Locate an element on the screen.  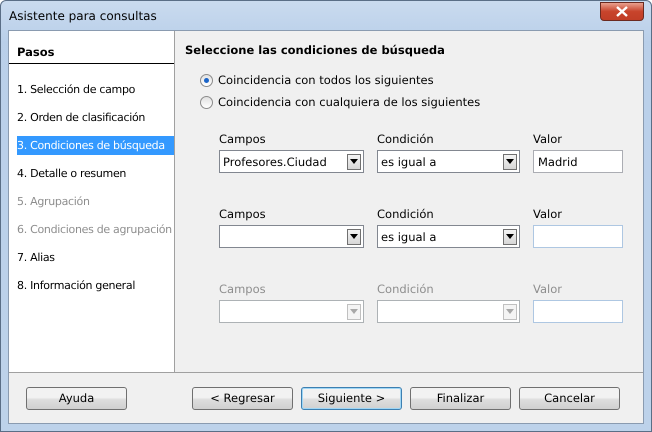
page-heading: Seleccione las condiciones de búsqueda is located at coordinates (315, 50).